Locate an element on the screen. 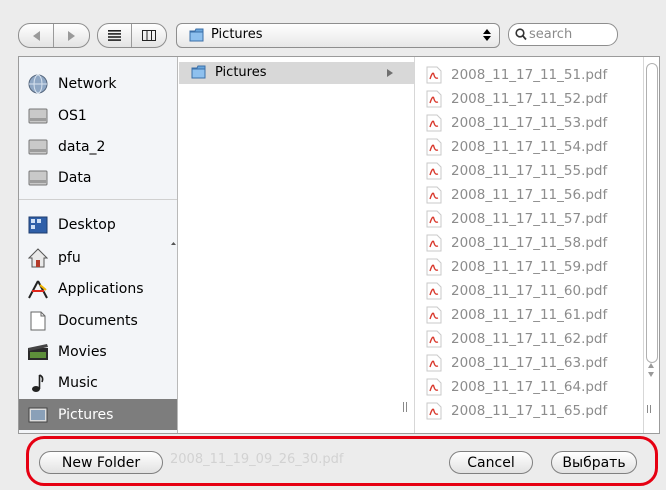  file-item: 2008_11_17_11_65.pdf is located at coordinates (516, 411).